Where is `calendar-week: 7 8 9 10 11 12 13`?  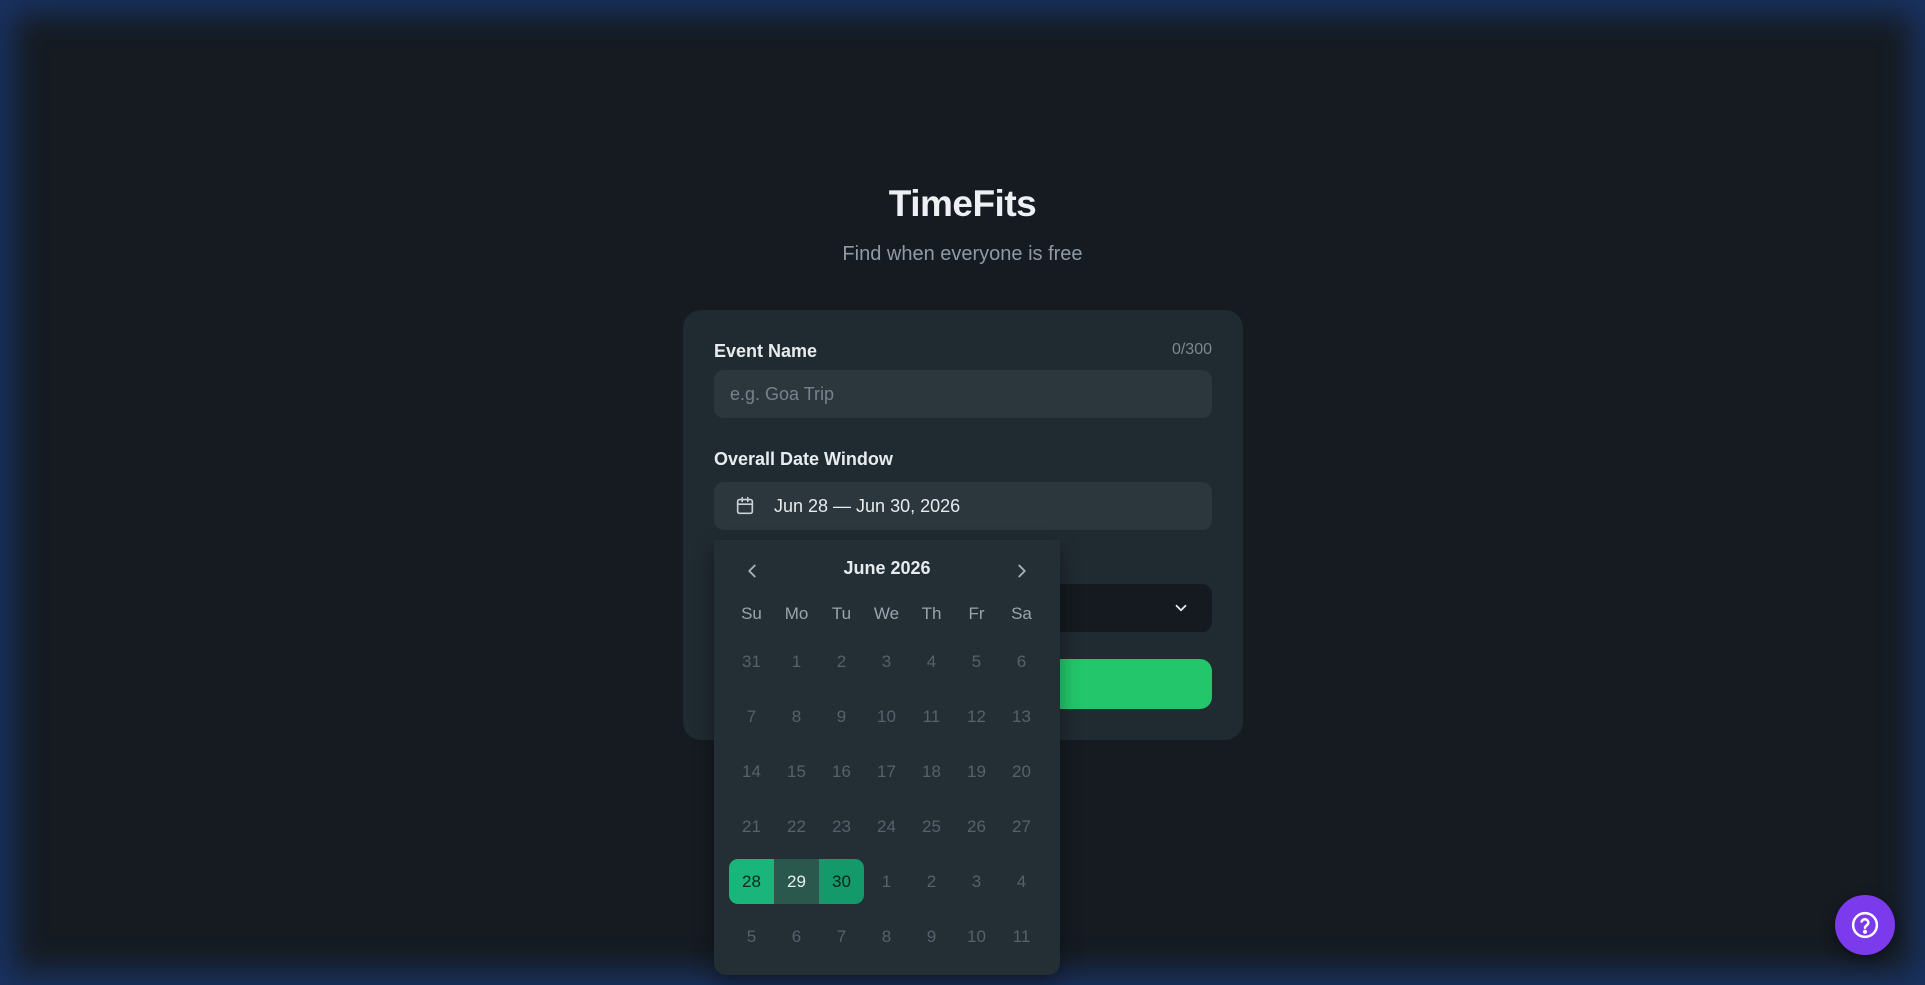
calendar-week: 7 8 9 10 11 12 13 is located at coordinates (886, 716).